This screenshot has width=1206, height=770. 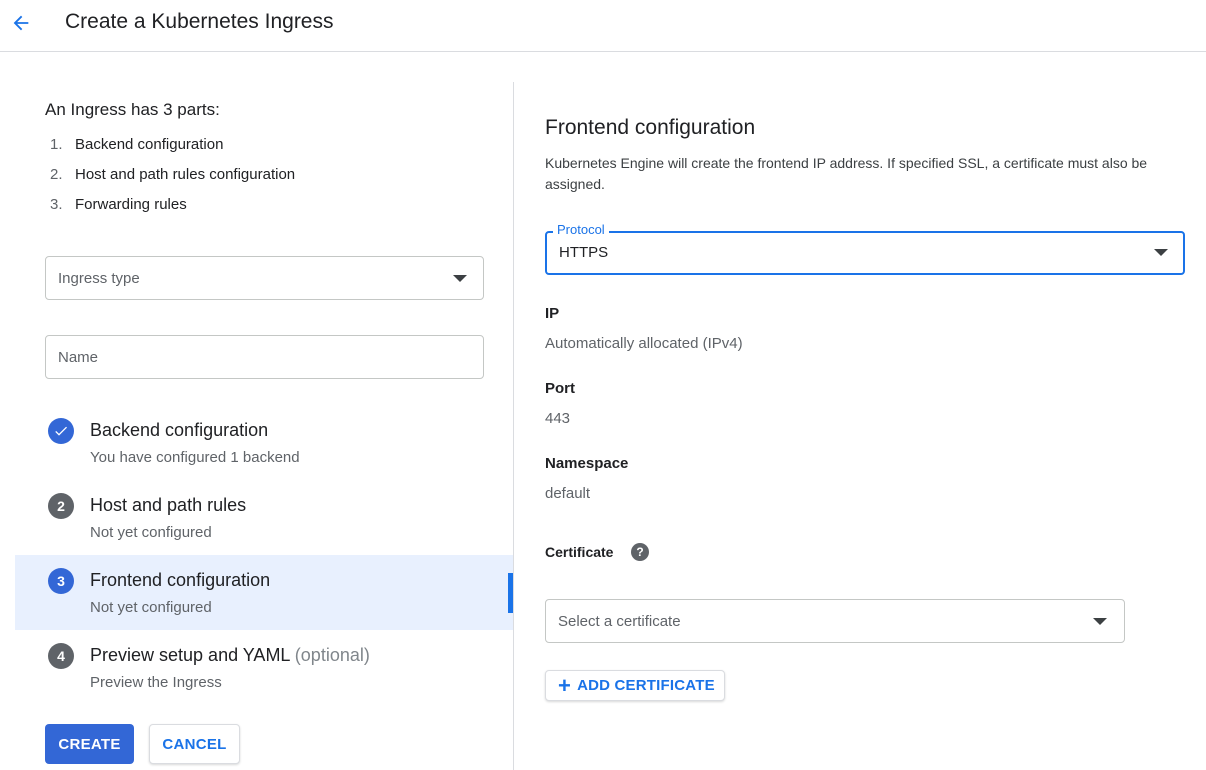 What do you see at coordinates (510, 593) in the screenshot?
I see `active-step-indicator` at bounding box center [510, 593].